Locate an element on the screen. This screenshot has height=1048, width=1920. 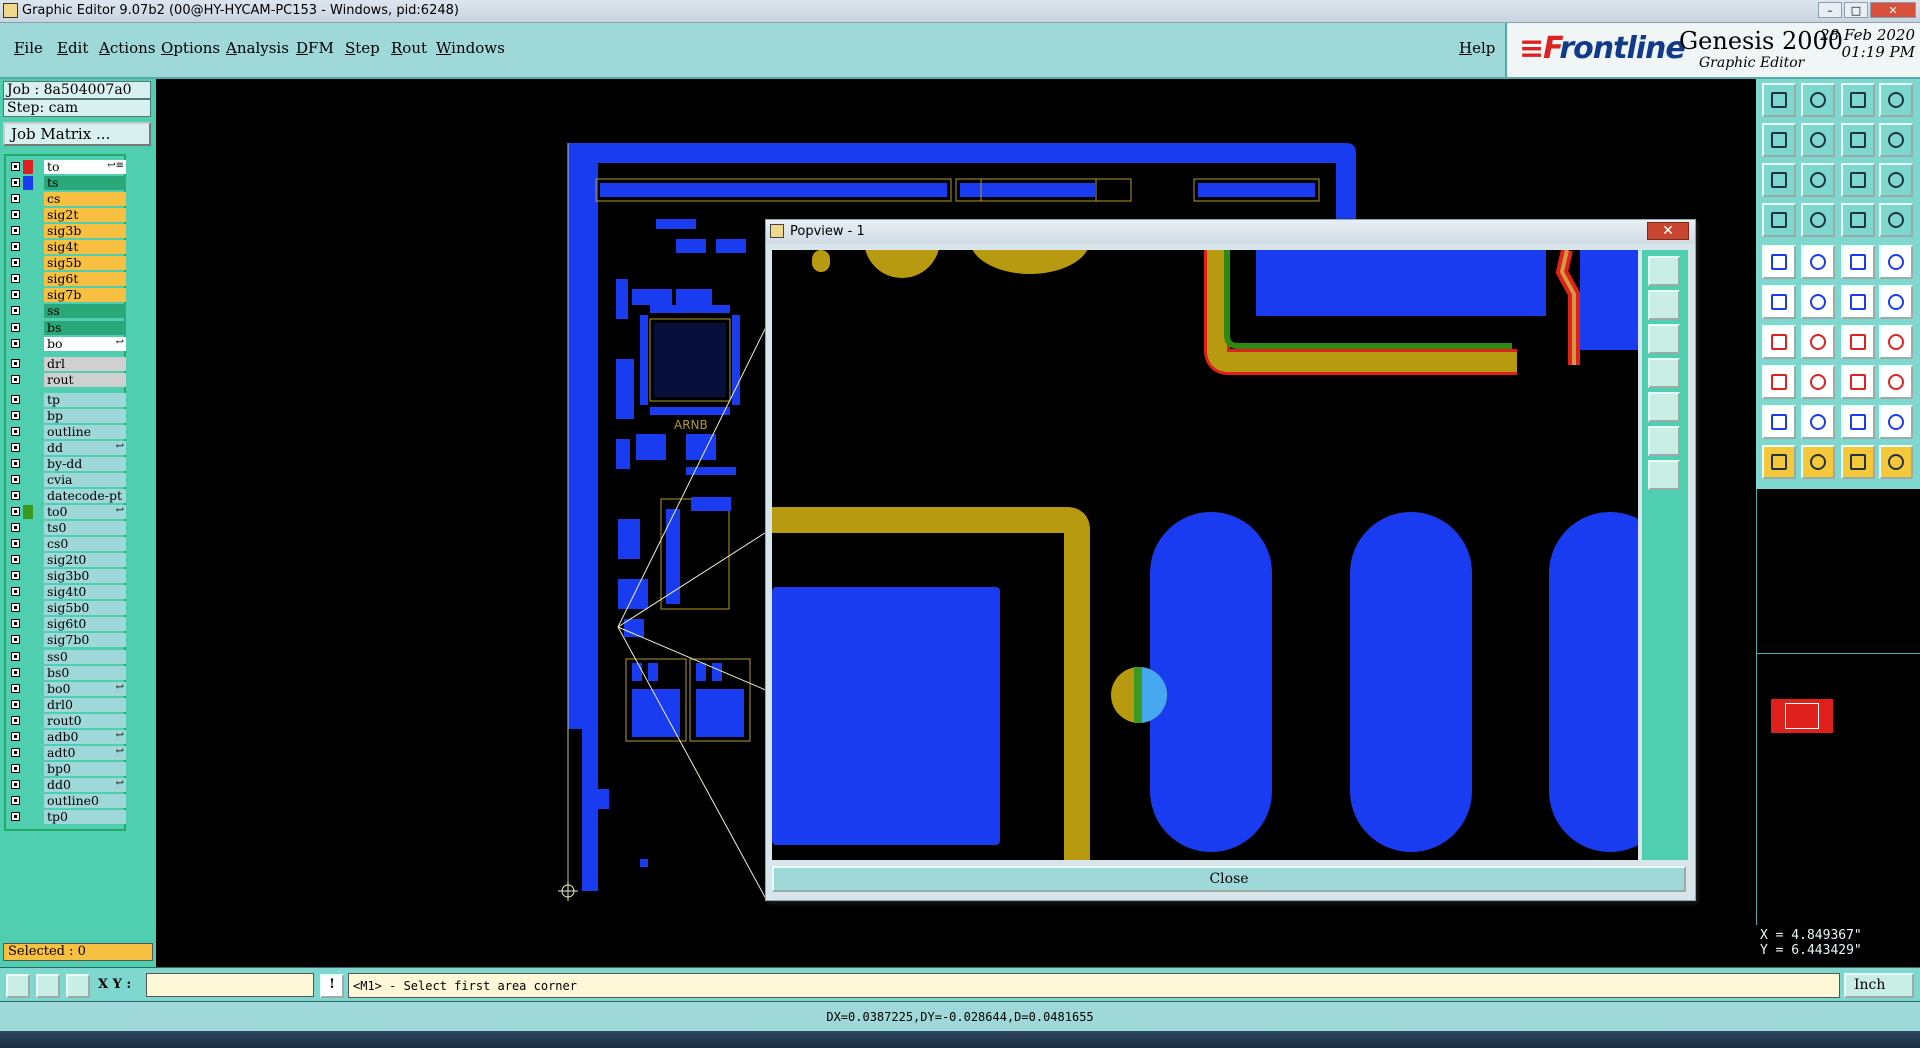
mirror-icon is located at coordinates (1896, 342).